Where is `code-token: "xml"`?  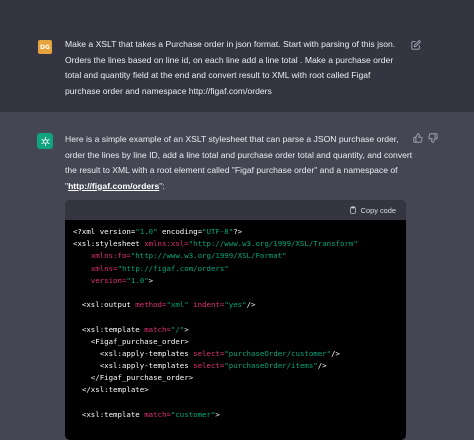
code-token: "xml" is located at coordinates (177, 305).